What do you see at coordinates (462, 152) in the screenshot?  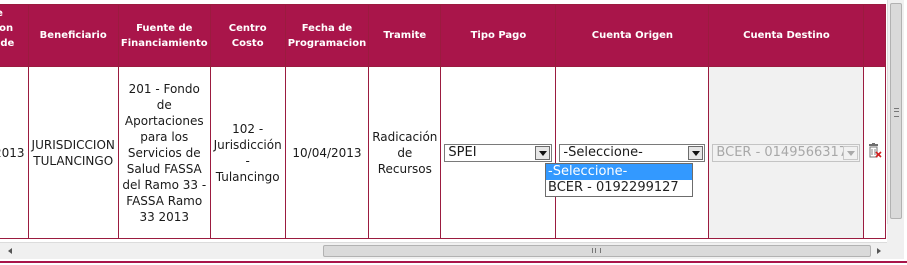 I see `tipo-pago-value: SPEI` at bounding box center [462, 152].